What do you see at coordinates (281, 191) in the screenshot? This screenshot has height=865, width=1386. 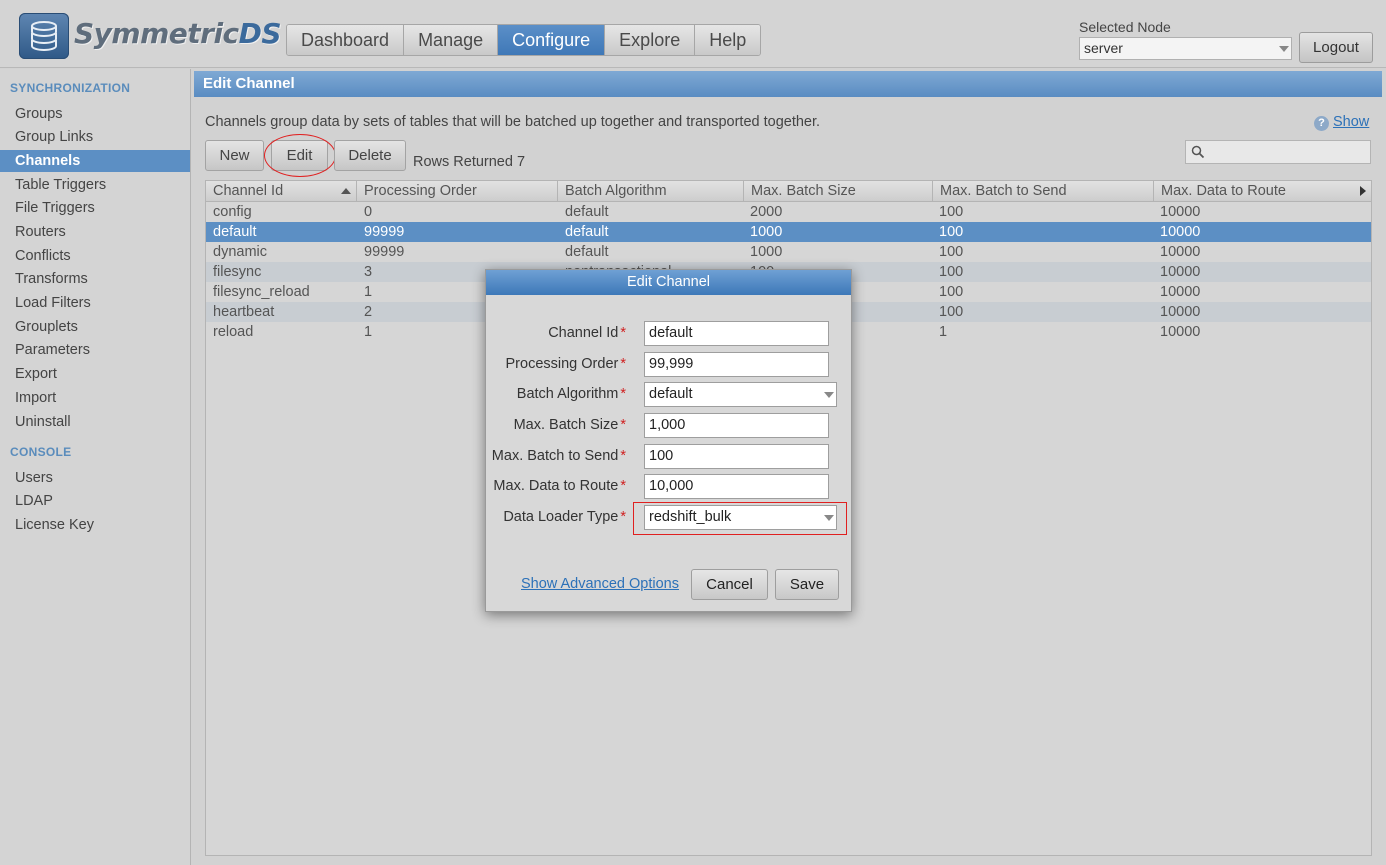 I see `column-header-channel-id: Channel Id` at bounding box center [281, 191].